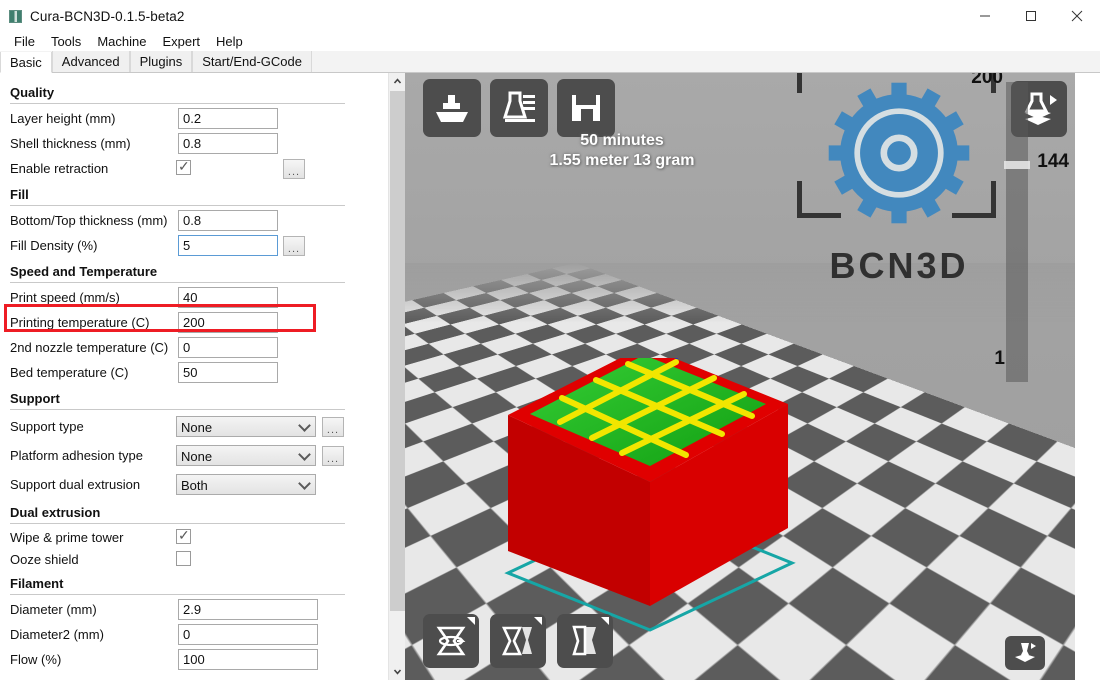 The height and width of the screenshot is (680, 1100). I want to click on gear-icon, so click(899, 154).